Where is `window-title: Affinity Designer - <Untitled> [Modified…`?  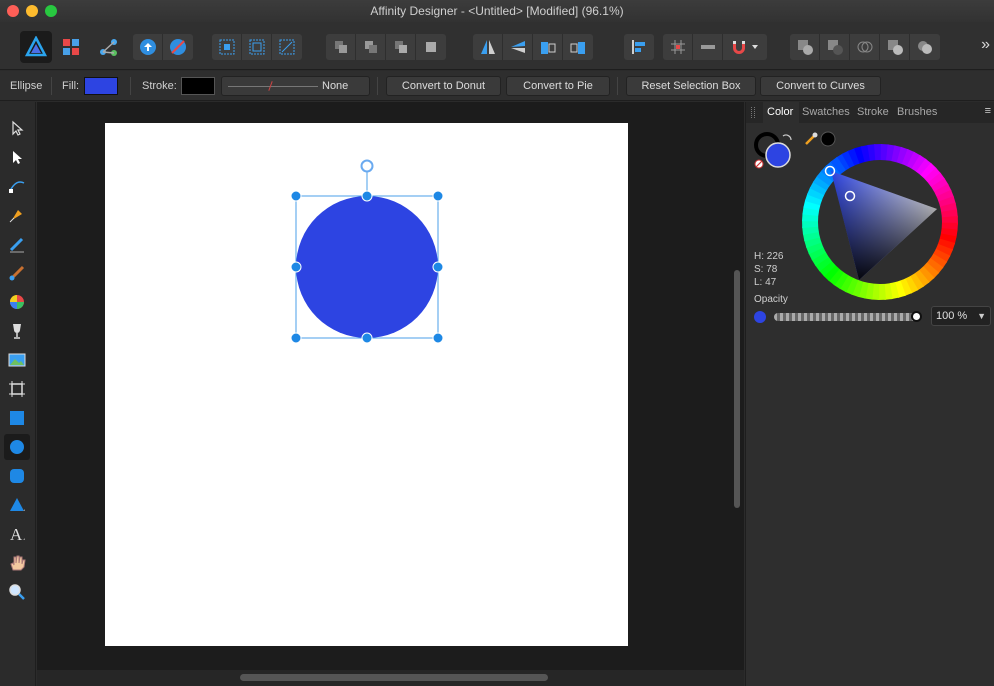
window-title: Affinity Designer - <Untitled> [Modified… is located at coordinates (497, 11).